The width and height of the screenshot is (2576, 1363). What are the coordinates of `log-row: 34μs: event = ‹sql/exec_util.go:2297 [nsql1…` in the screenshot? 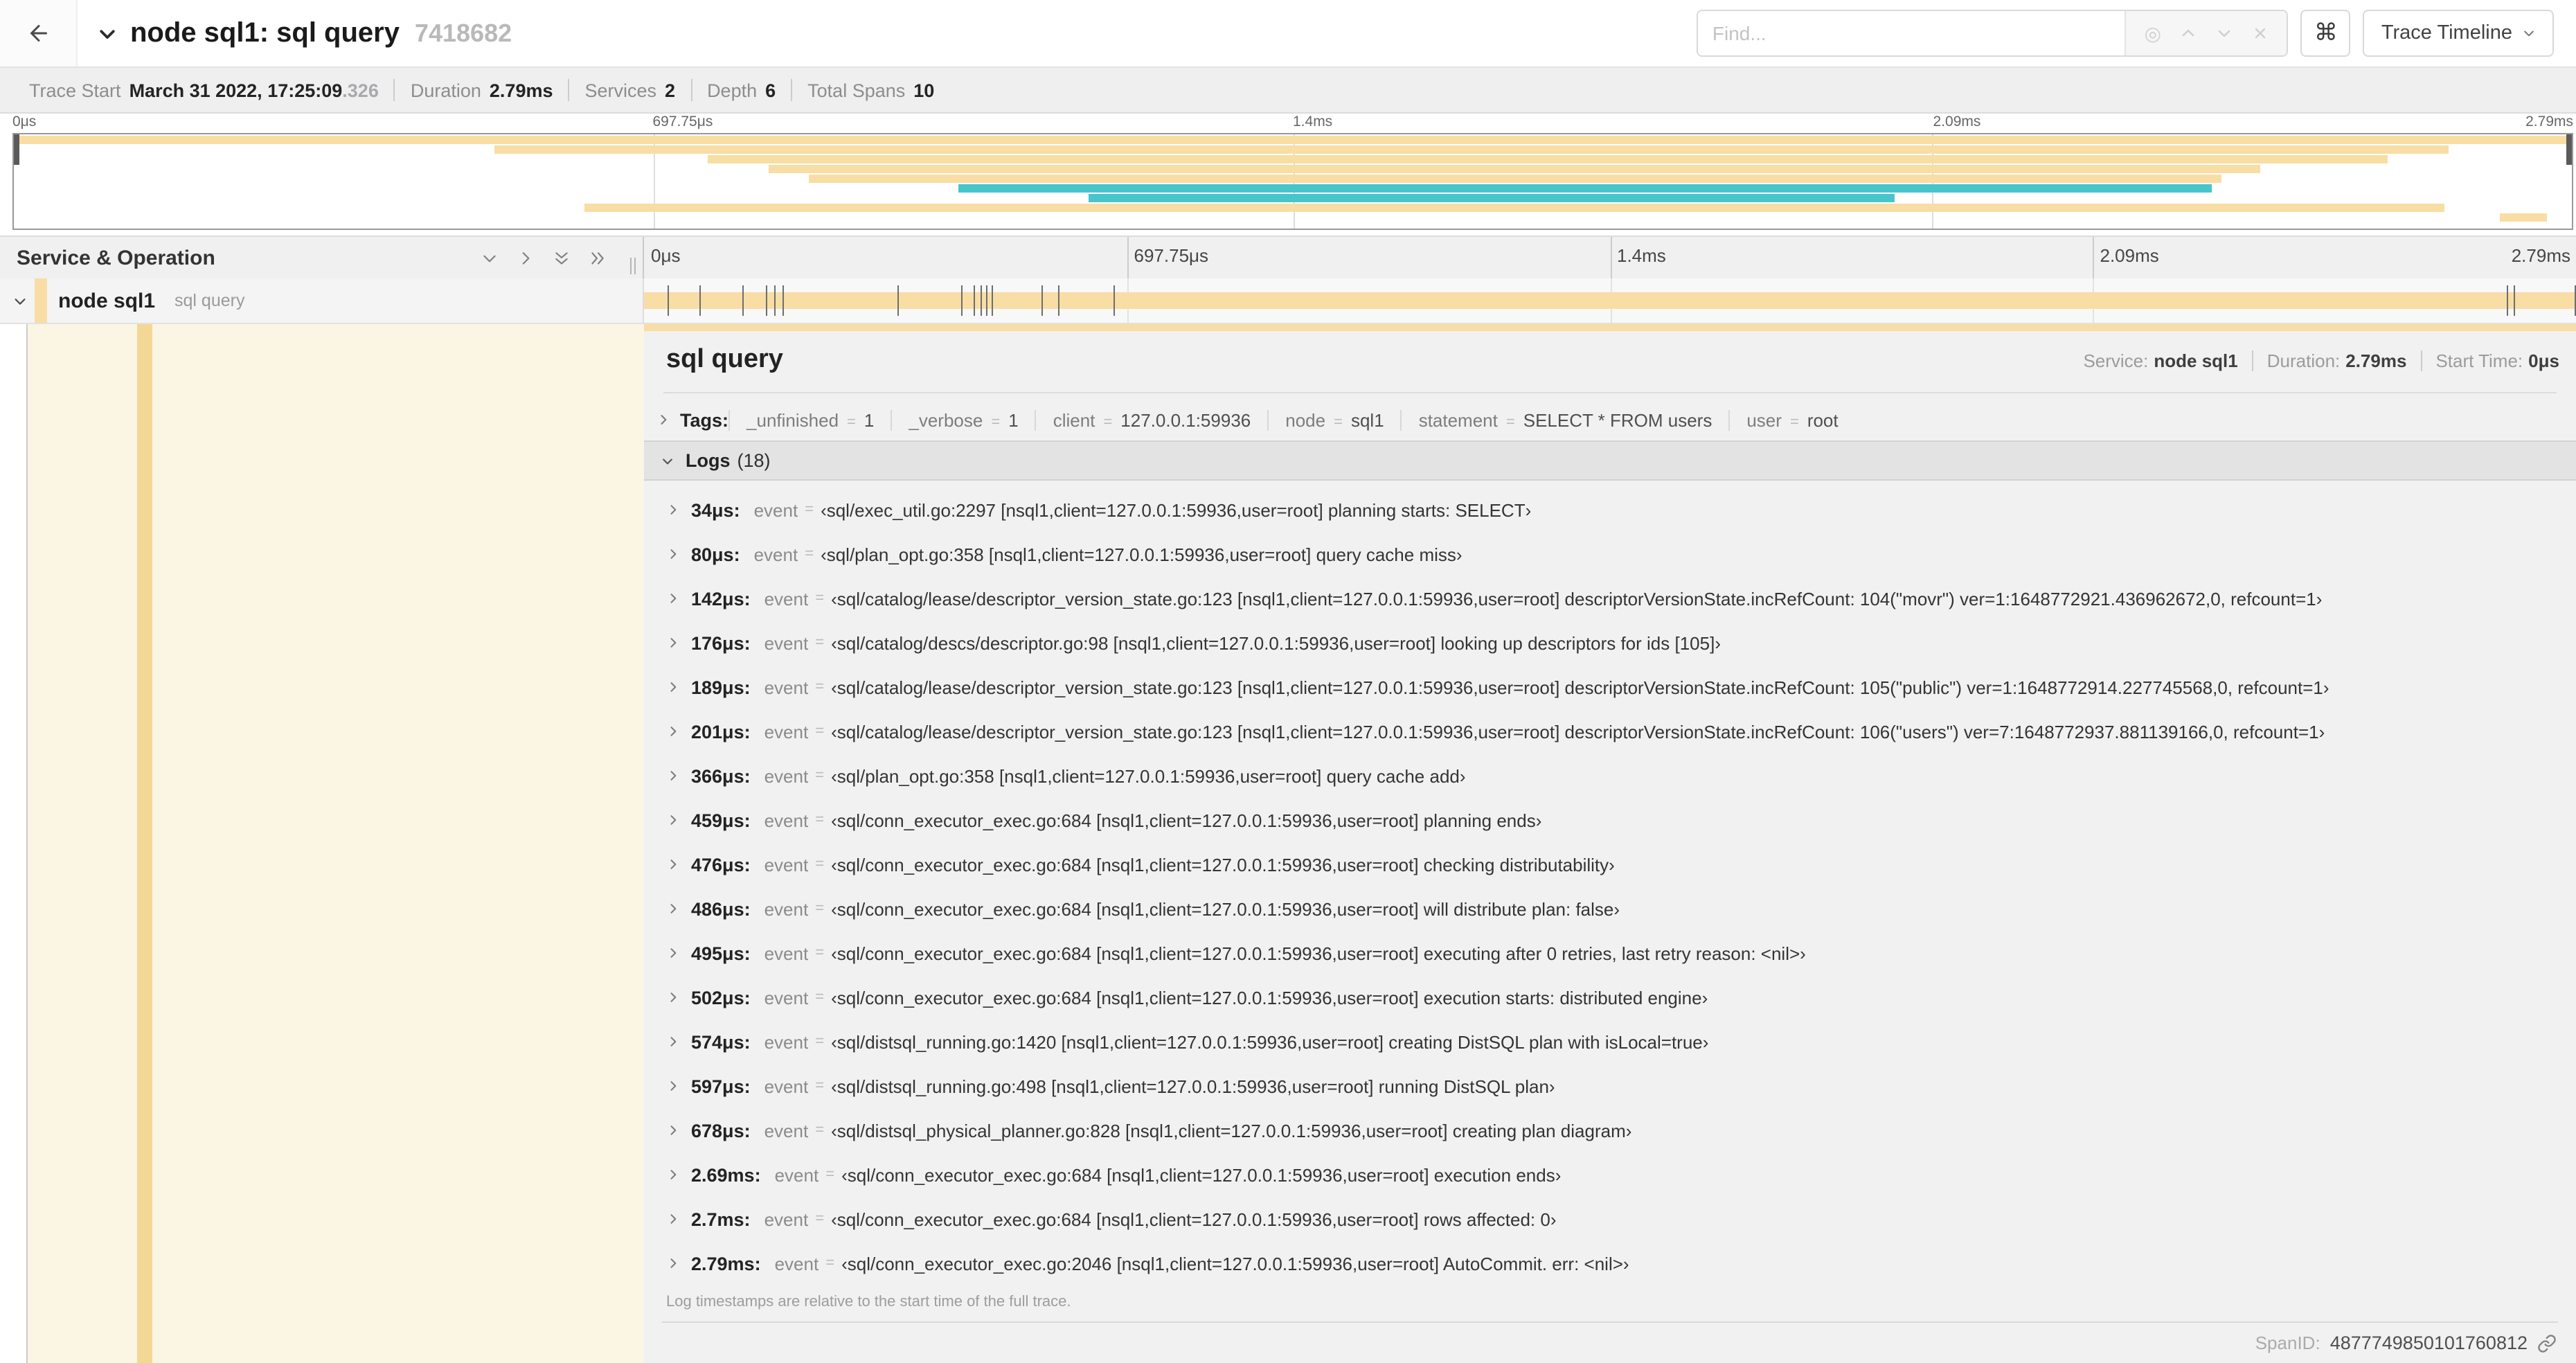 It's located at (1610, 510).